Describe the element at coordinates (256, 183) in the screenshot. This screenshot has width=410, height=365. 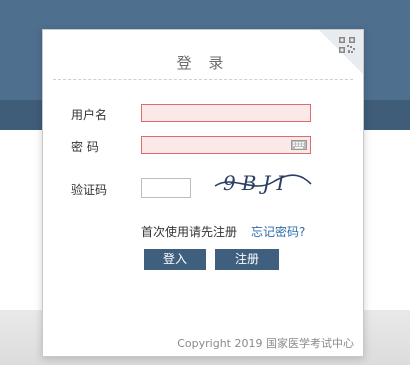
I see `captcha-text: 9BJI` at that location.